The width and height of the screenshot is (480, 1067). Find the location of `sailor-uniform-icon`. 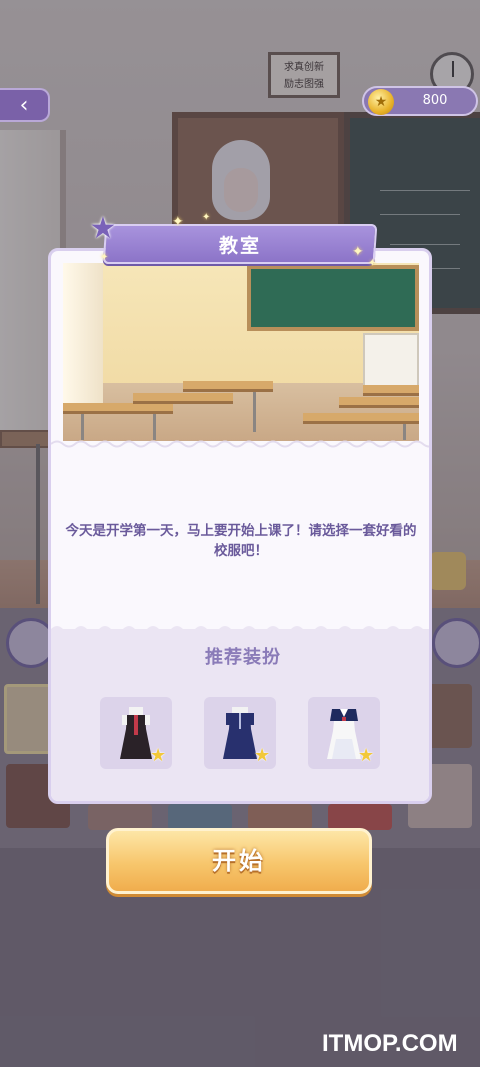

sailor-uniform-icon is located at coordinates (344, 734).